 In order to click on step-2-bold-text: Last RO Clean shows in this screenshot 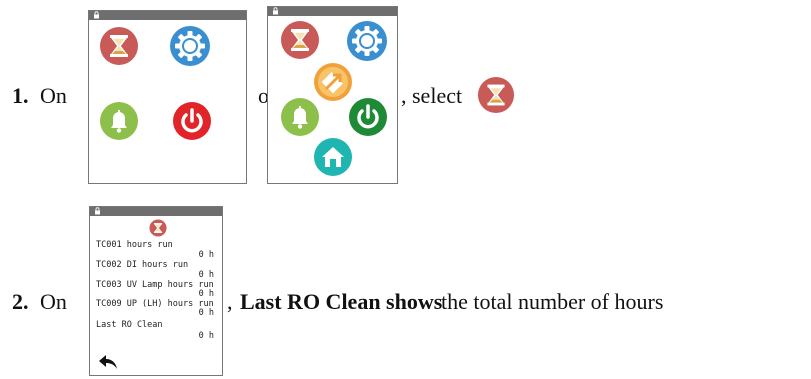, I will do `click(341, 301)`.